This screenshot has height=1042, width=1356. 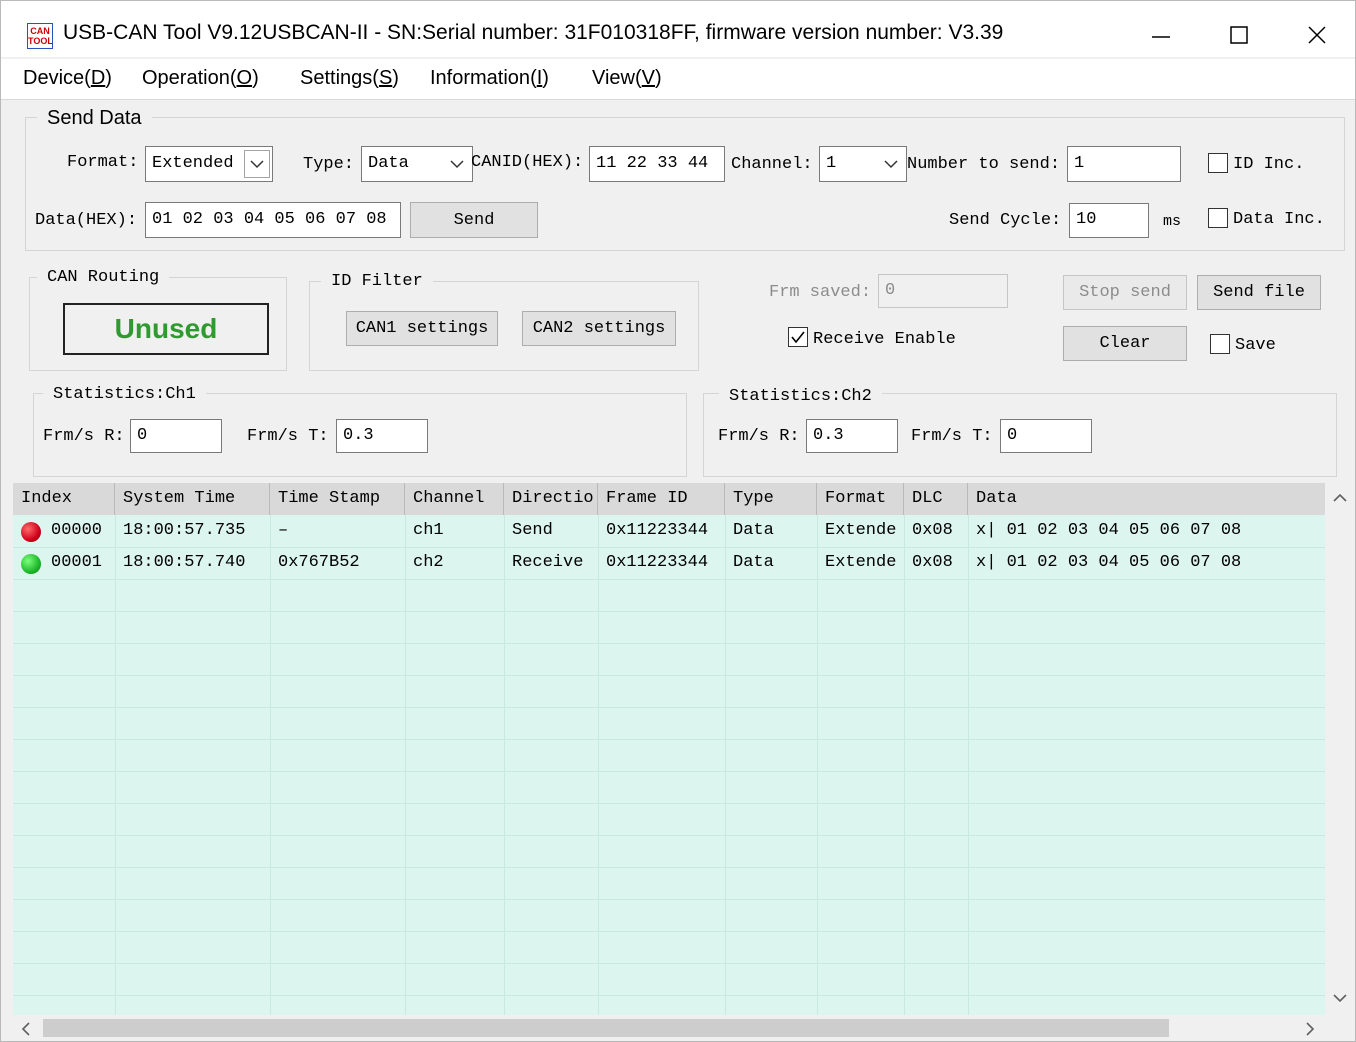 What do you see at coordinates (1269, 164) in the screenshot?
I see `id-inc-label: ID Inc.` at bounding box center [1269, 164].